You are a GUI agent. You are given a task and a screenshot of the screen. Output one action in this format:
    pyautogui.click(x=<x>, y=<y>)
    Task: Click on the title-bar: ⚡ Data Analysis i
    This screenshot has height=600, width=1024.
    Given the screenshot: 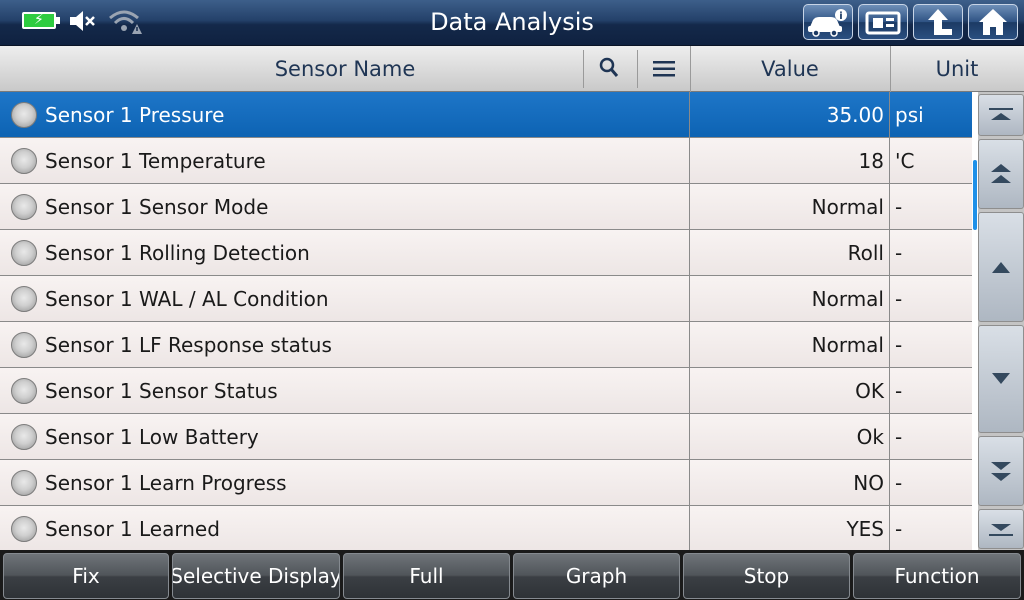 What is the action you would take?
    pyautogui.click(x=512, y=23)
    